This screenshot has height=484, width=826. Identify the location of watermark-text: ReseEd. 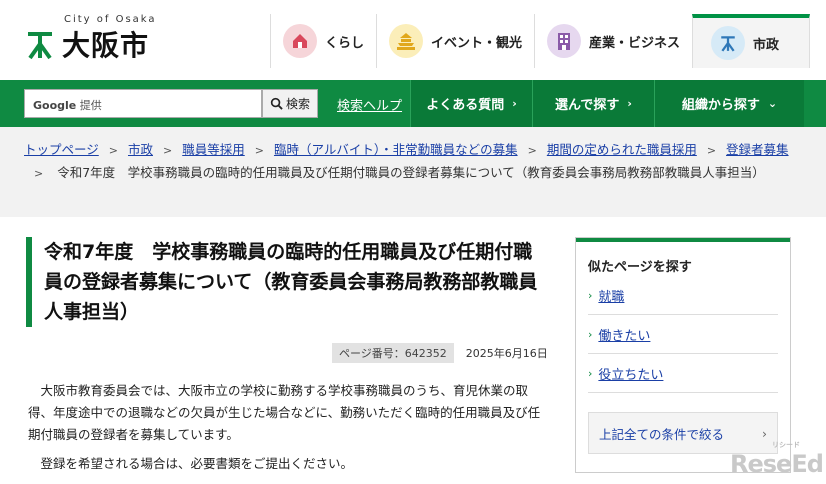
(777, 464).